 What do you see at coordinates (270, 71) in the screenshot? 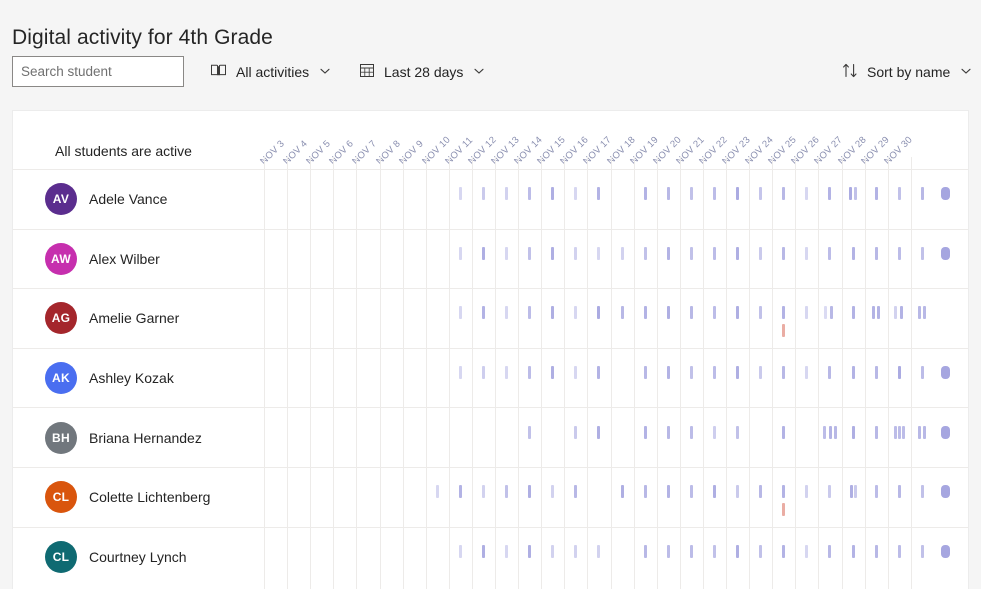
I see `all-activities-filter-button: All activities` at bounding box center [270, 71].